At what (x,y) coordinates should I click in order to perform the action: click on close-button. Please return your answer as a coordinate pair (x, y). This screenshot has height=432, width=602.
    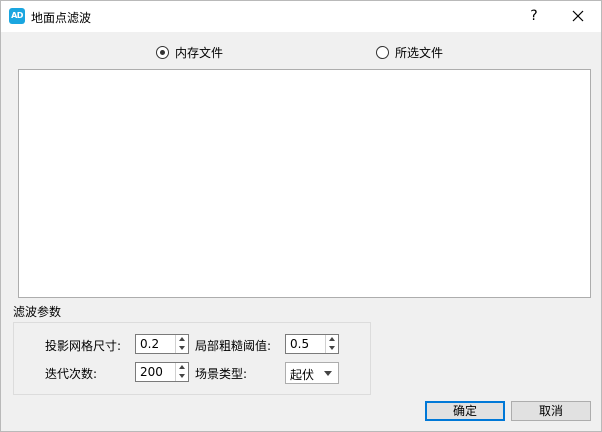
    Looking at the image, I should click on (578, 16).